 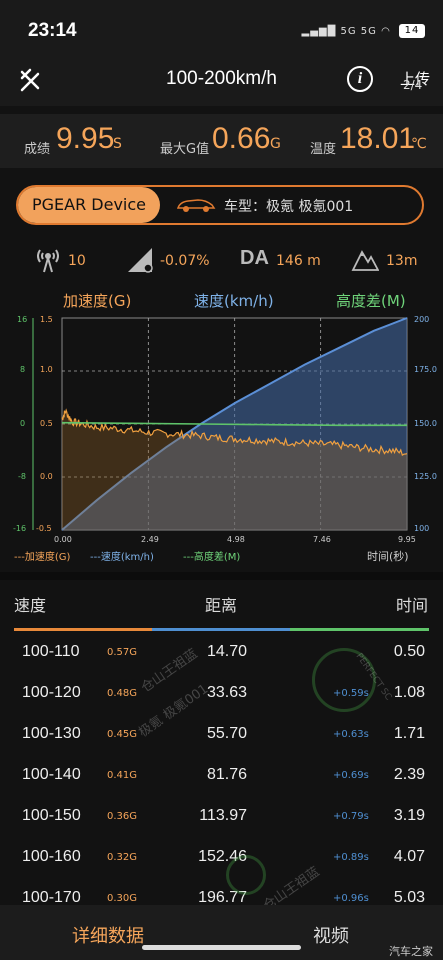 What do you see at coordinates (140, 260) in the screenshot?
I see `slope-icon` at bounding box center [140, 260].